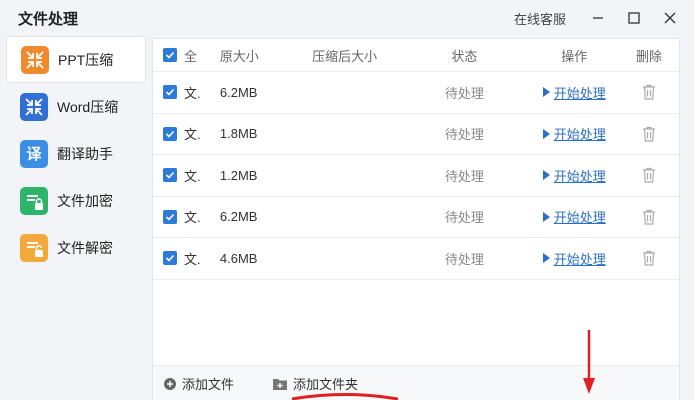 The height and width of the screenshot is (400, 694). I want to click on lock-file-icon, so click(34, 200).